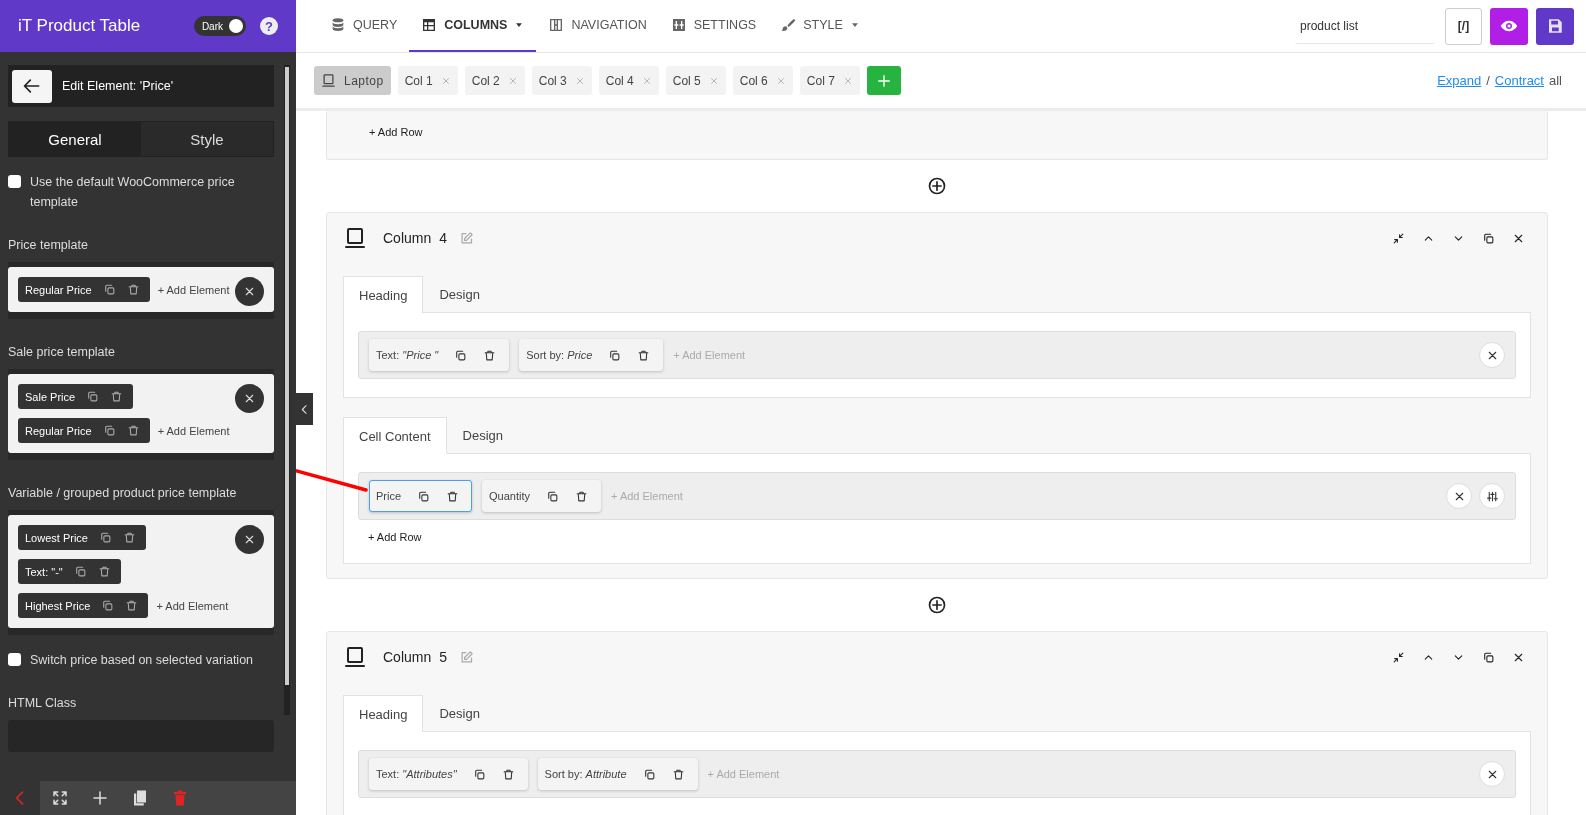  Describe the element at coordinates (58, 289) in the screenshot. I see `element-label: Regular Price` at that location.